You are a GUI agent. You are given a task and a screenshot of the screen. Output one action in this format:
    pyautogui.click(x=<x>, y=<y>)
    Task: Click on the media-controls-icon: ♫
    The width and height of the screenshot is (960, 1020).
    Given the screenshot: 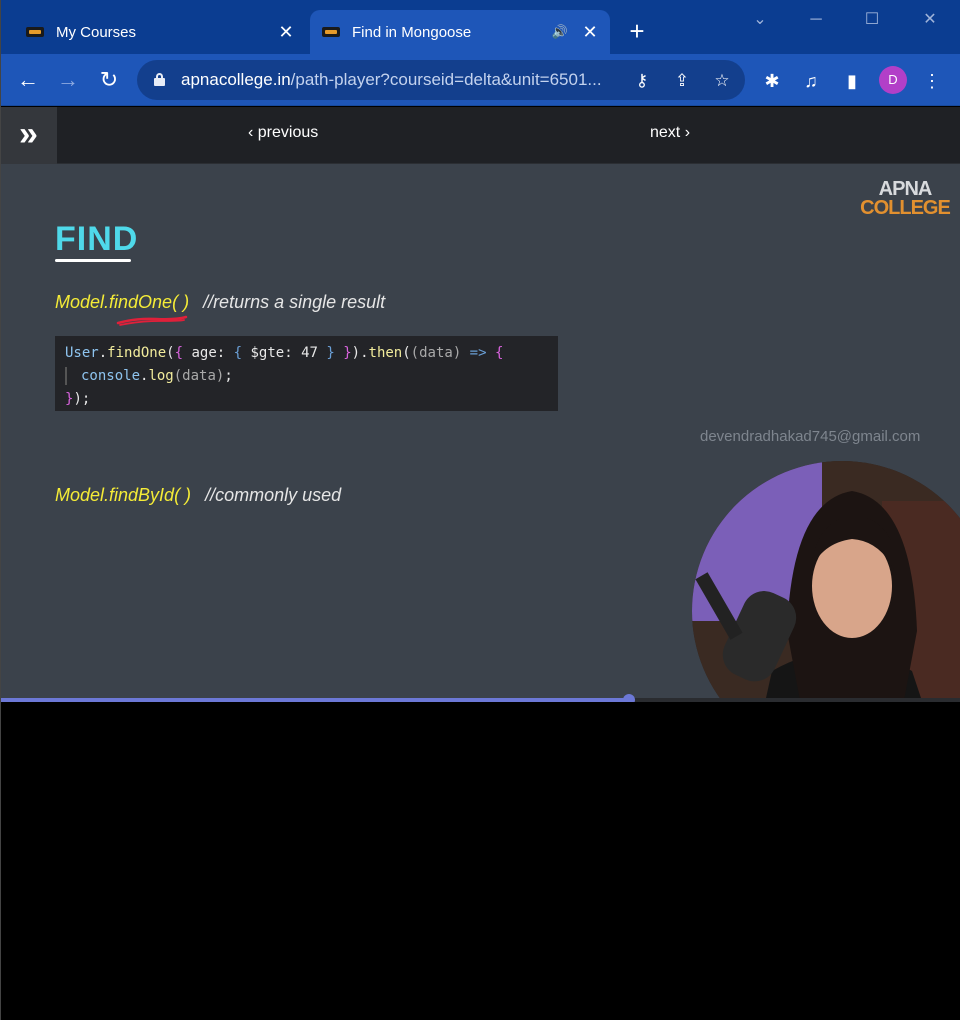 What is the action you would take?
    pyautogui.click(x=811, y=81)
    